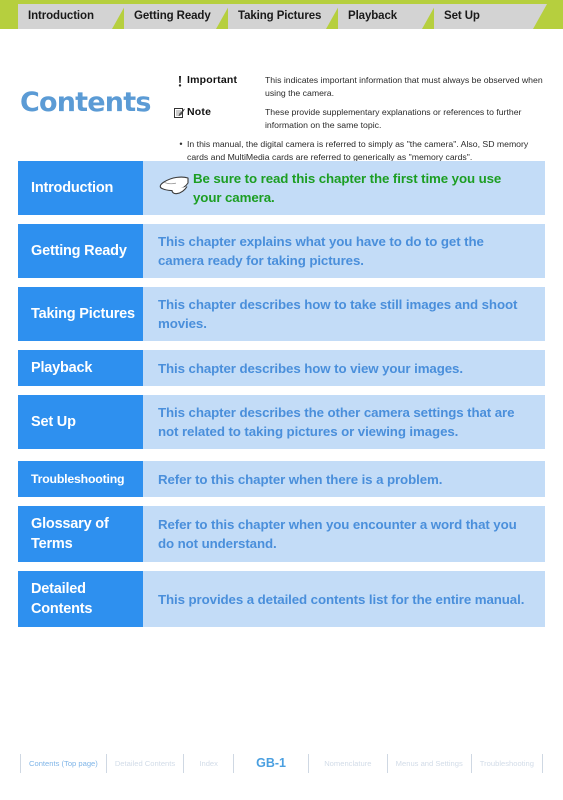  Describe the element at coordinates (80, 368) in the screenshot. I see `contents-row-label: Playback` at that location.